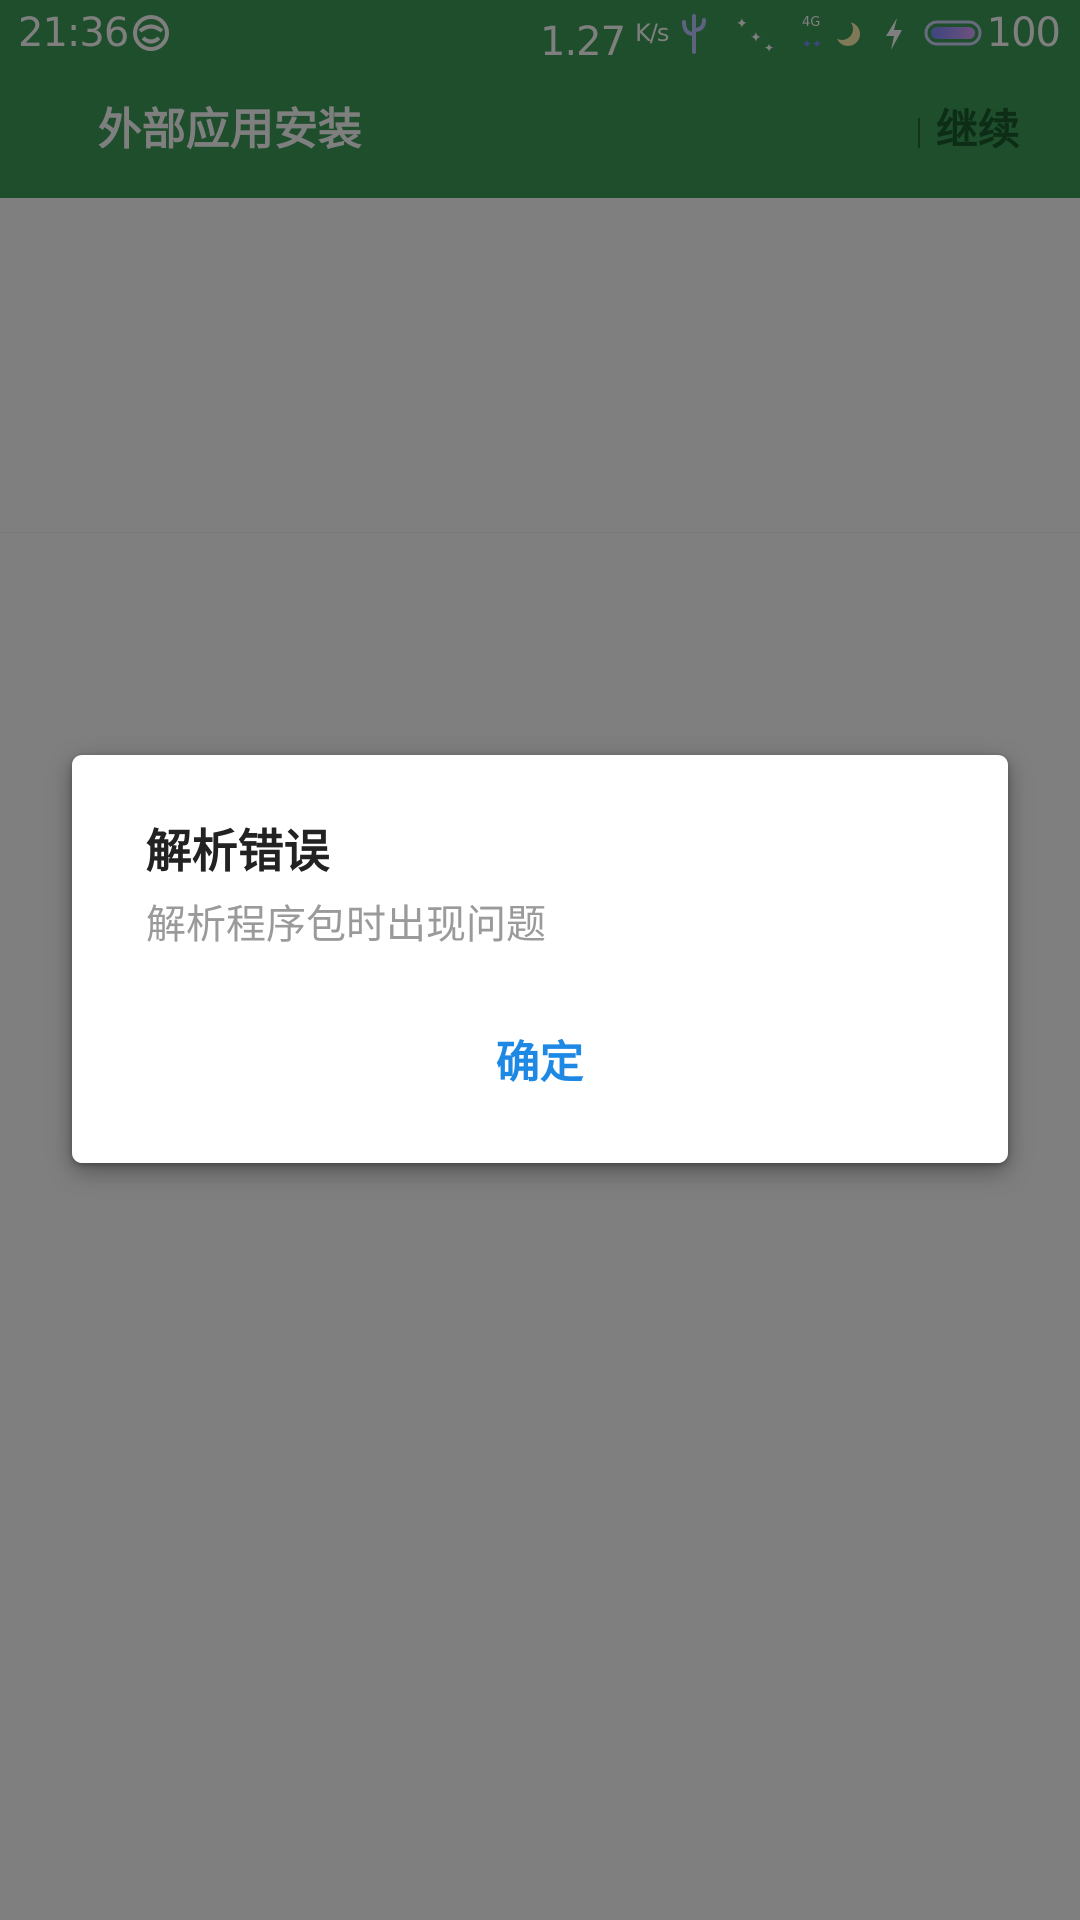 The width and height of the screenshot is (1080, 1920). Describe the element at coordinates (238, 851) in the screenshot. I see `dialog-title: 解析错误` at that location.